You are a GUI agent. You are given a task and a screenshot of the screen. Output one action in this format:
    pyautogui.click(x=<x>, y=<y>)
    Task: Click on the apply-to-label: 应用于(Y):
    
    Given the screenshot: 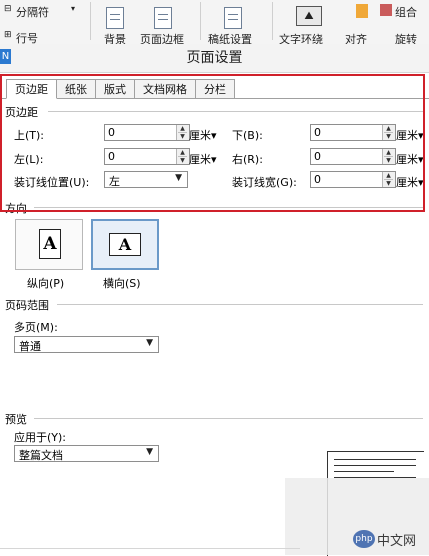 What is the action you would take?
    pyautogui.click(x=40, y=437)
    